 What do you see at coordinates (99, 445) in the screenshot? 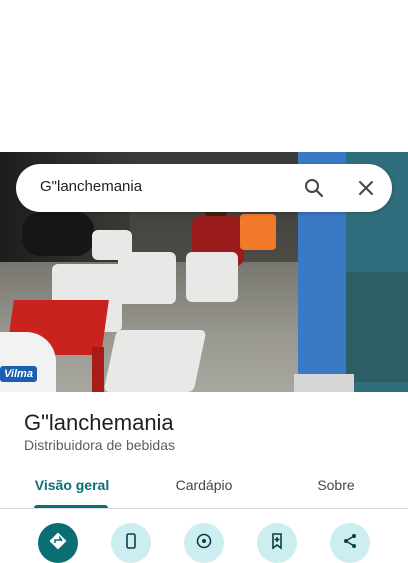
I see `place-category: Distribuidora de bebidas` at bounding box center [99, 445].